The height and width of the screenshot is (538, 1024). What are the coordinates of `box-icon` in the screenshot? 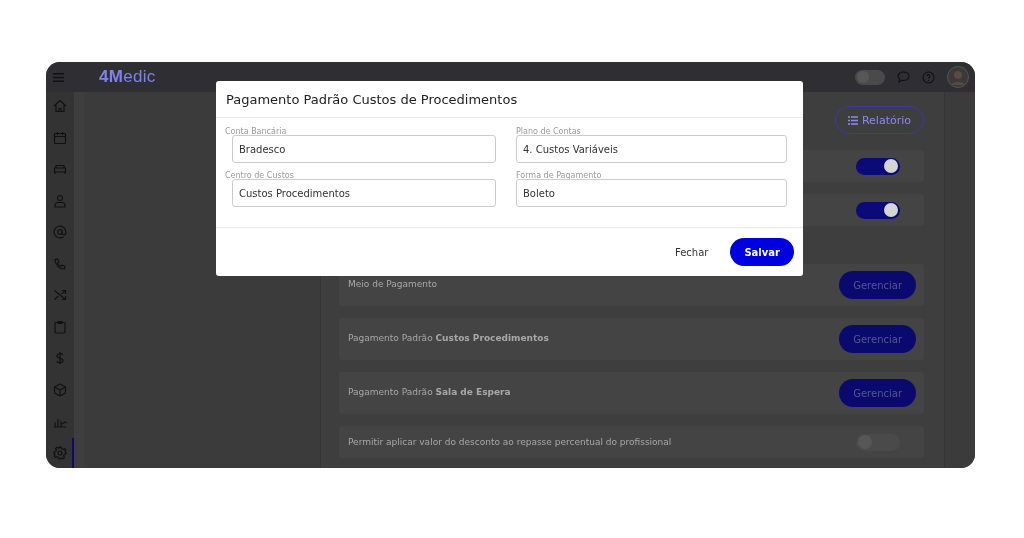 It's located at (60, 389).